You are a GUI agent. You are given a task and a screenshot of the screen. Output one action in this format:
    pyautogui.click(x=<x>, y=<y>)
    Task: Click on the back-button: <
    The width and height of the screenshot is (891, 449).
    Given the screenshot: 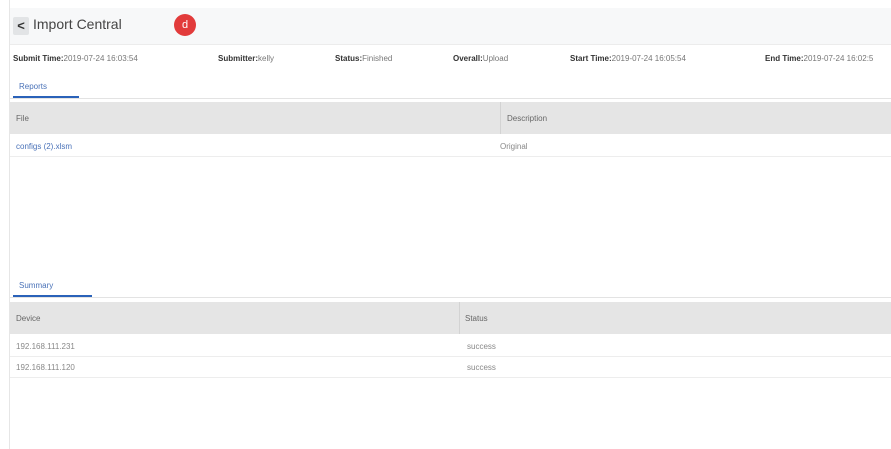 What is the action you would take?
    pyautogui.click(x=21, y=26)
    